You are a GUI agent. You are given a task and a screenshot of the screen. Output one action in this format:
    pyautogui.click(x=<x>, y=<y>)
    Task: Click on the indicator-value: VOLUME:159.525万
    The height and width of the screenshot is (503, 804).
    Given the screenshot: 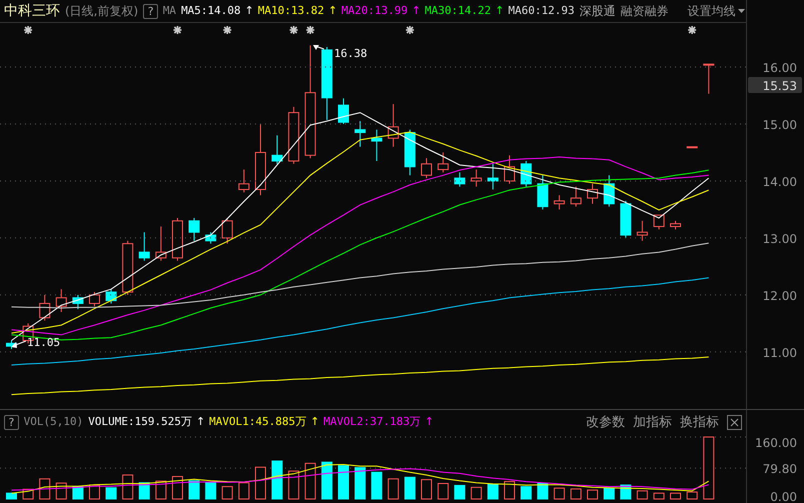 What is the action you would take?
    pyautogui.click(x=140, y=422)
    